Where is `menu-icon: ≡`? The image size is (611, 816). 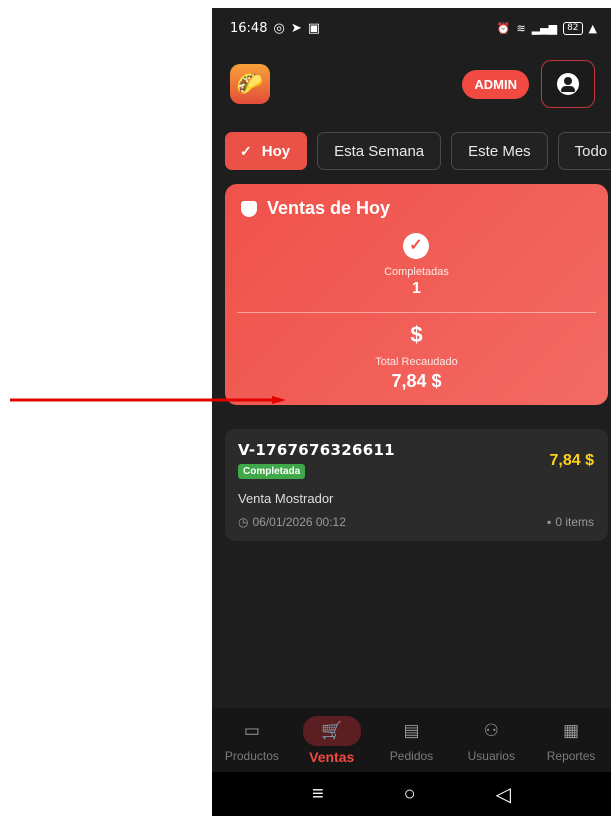
menu-icon: ≡ is located at coordinates (318, 794).